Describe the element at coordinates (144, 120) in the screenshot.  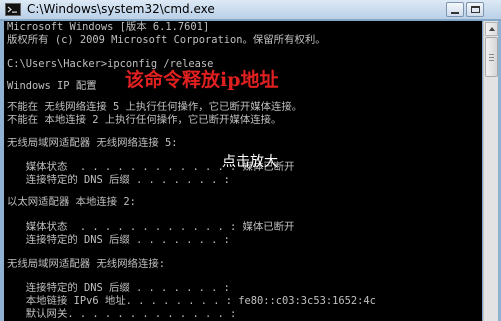
I see `console-line: 不能在 本地连接 2 上执行任何操作，它已断开媒体连接。` at that location.